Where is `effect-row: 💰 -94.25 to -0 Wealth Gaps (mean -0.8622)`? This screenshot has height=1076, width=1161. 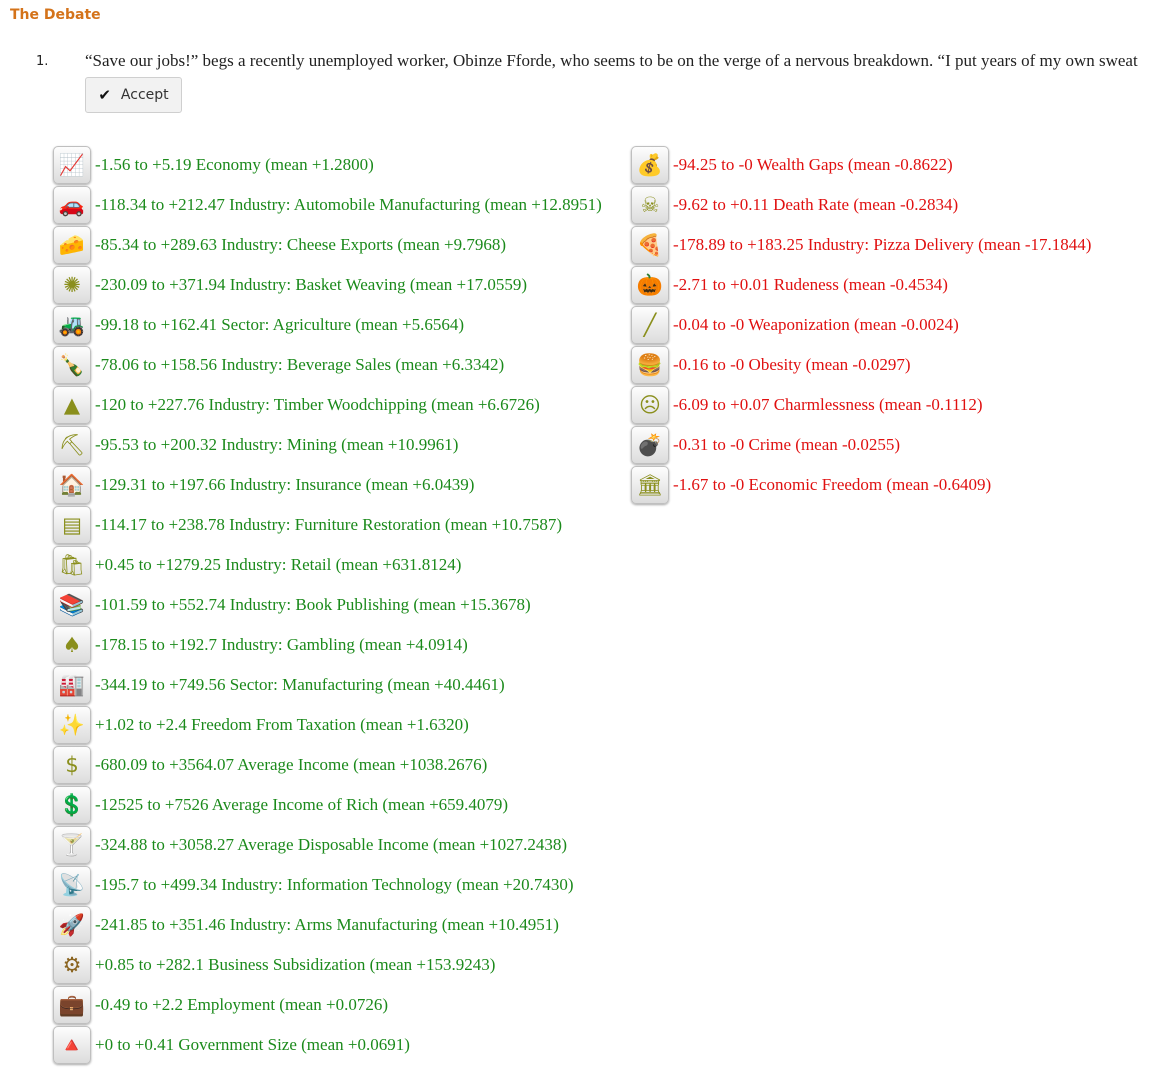
effect-row: 💰 -94.25 to -0 Wealth Gaps (mean -0.8622) is located at coordinates (861, 165).